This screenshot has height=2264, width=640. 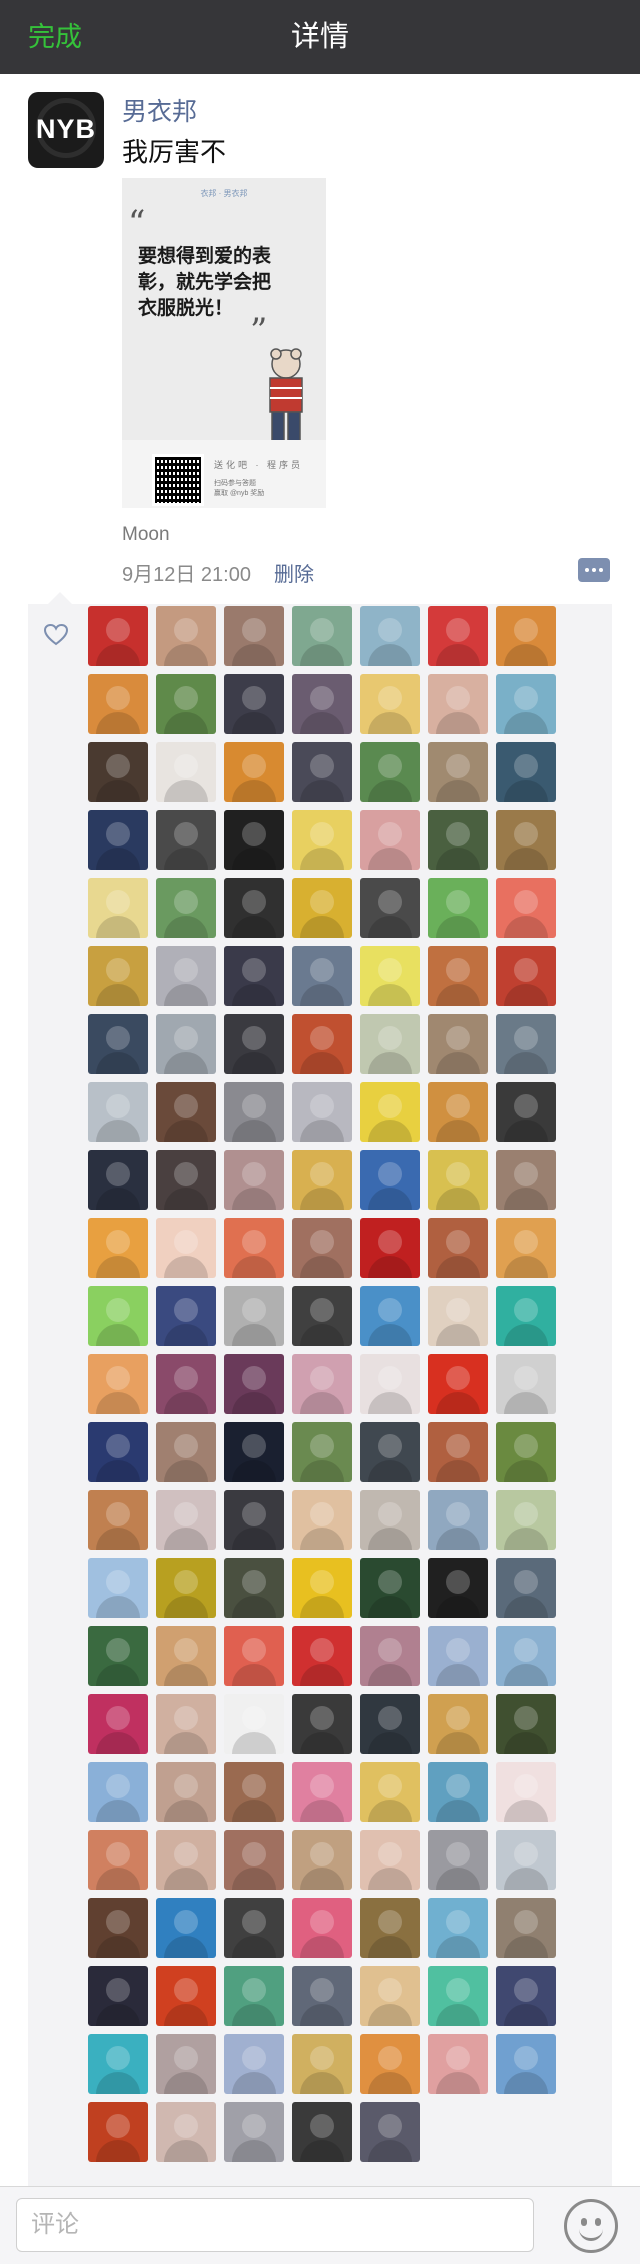 I want to click on comment-input, so click(x=275, y=2225).